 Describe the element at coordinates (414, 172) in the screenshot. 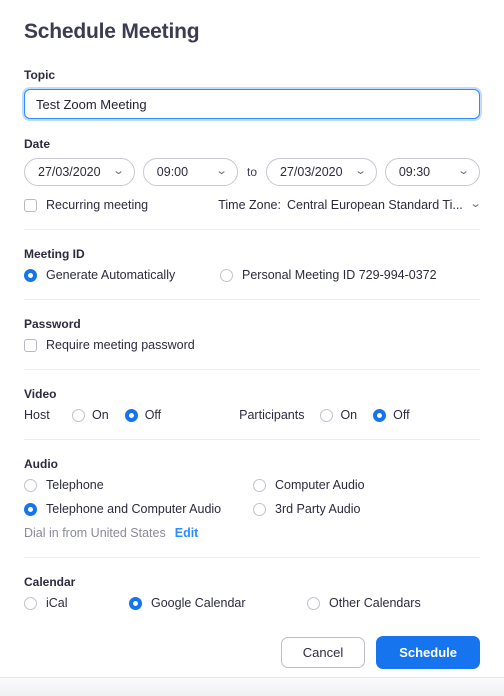

I see `end-time-value: 09:30` at that location.